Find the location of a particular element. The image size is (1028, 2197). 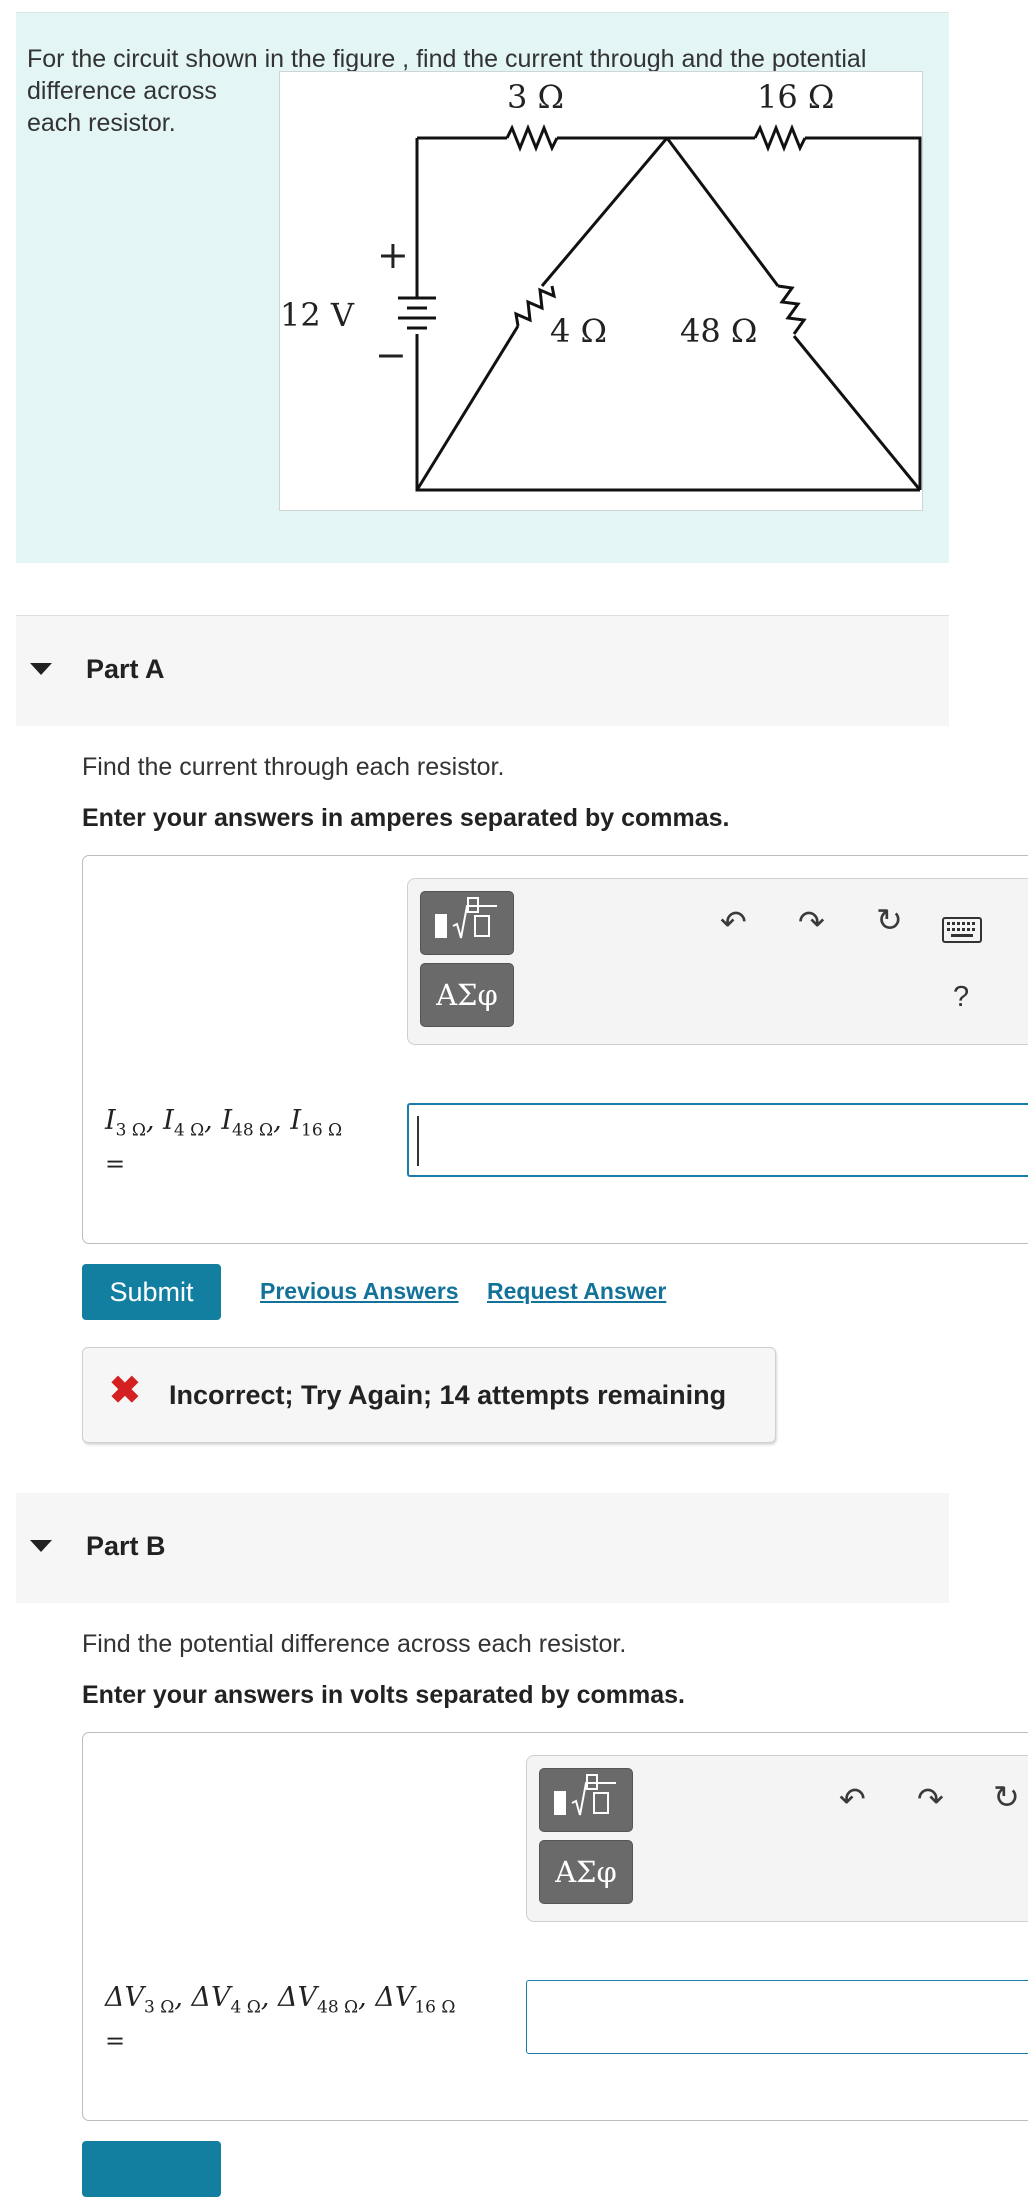

label-3-ohm: 3 Ω is located at coordinates (535, 97).